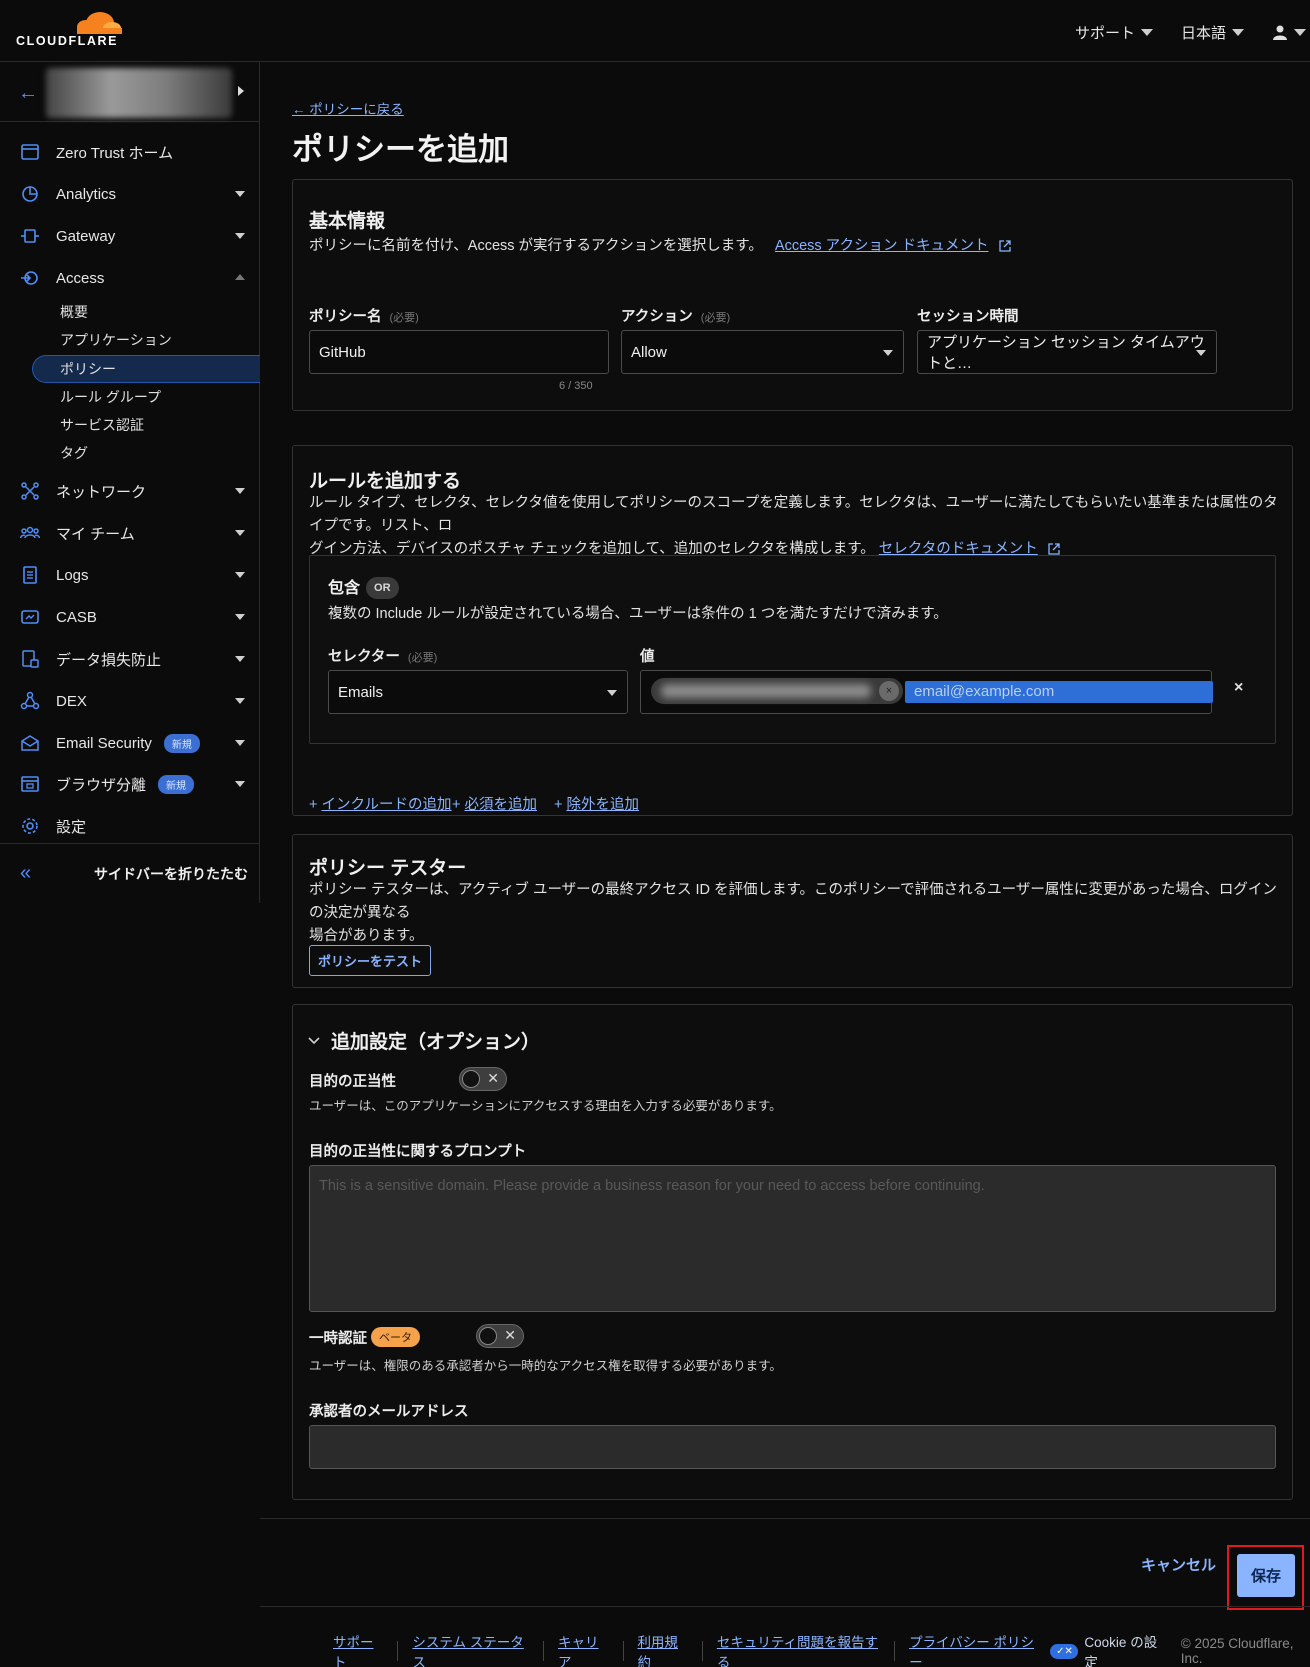  Describe the element at coordinates (493, 1078) in the screenshot. I see `close-icon: ✕` at that location.